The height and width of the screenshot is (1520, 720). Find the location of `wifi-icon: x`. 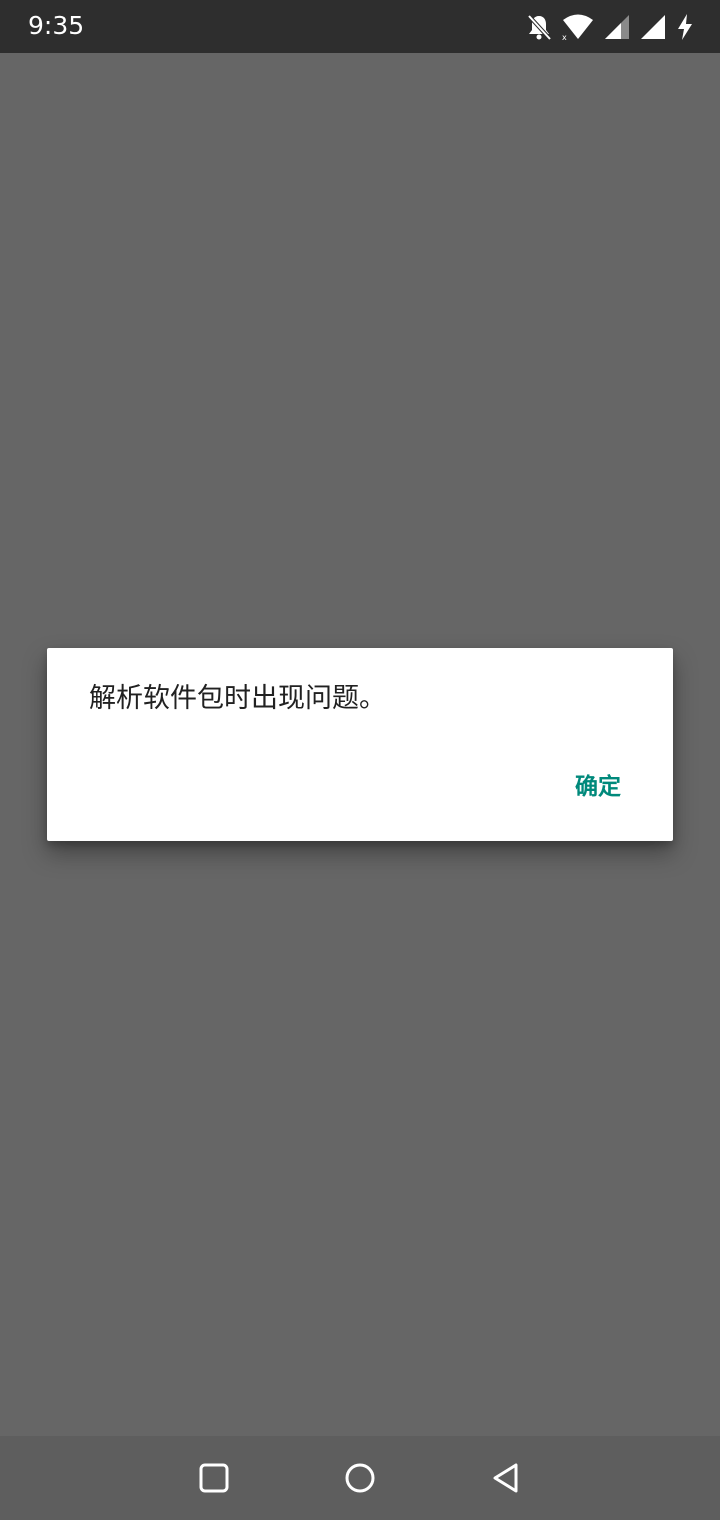

wifi-icon: x is located at coordinates (578, 27).